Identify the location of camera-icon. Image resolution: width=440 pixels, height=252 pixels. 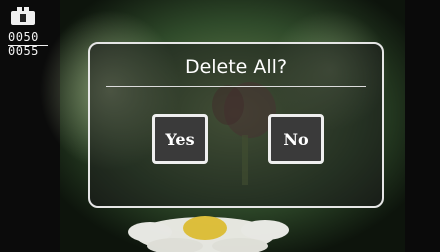
(23, 16).